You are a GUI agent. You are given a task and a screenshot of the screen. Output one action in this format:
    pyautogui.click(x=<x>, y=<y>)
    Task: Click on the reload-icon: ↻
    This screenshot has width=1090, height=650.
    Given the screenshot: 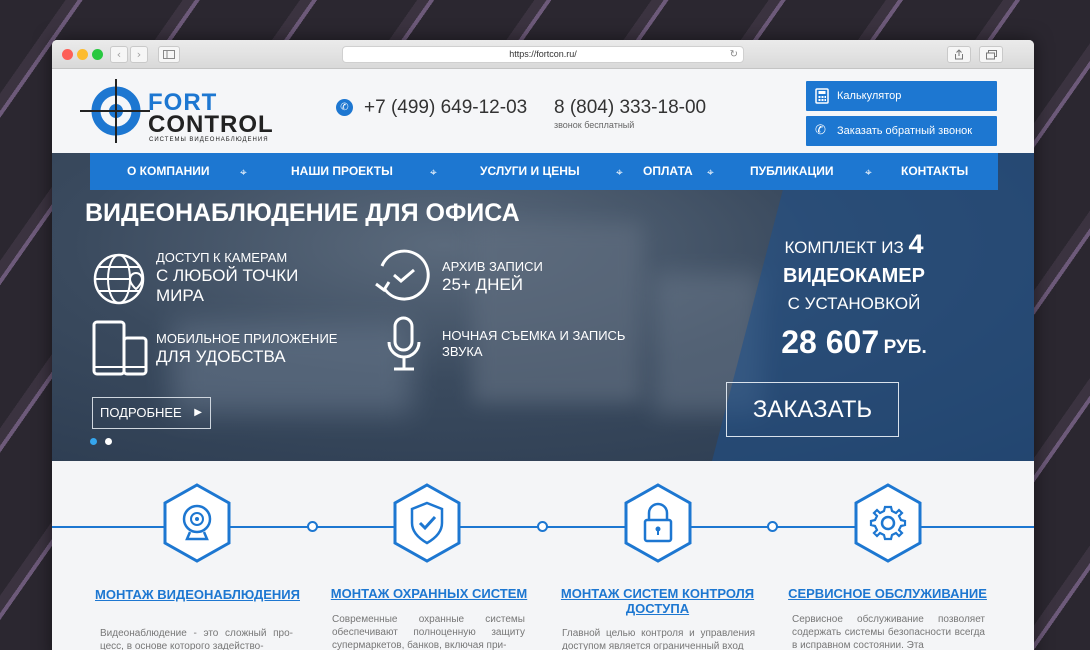 What is the action you would take?
    pyautogui.click(x=734, y=54)
    